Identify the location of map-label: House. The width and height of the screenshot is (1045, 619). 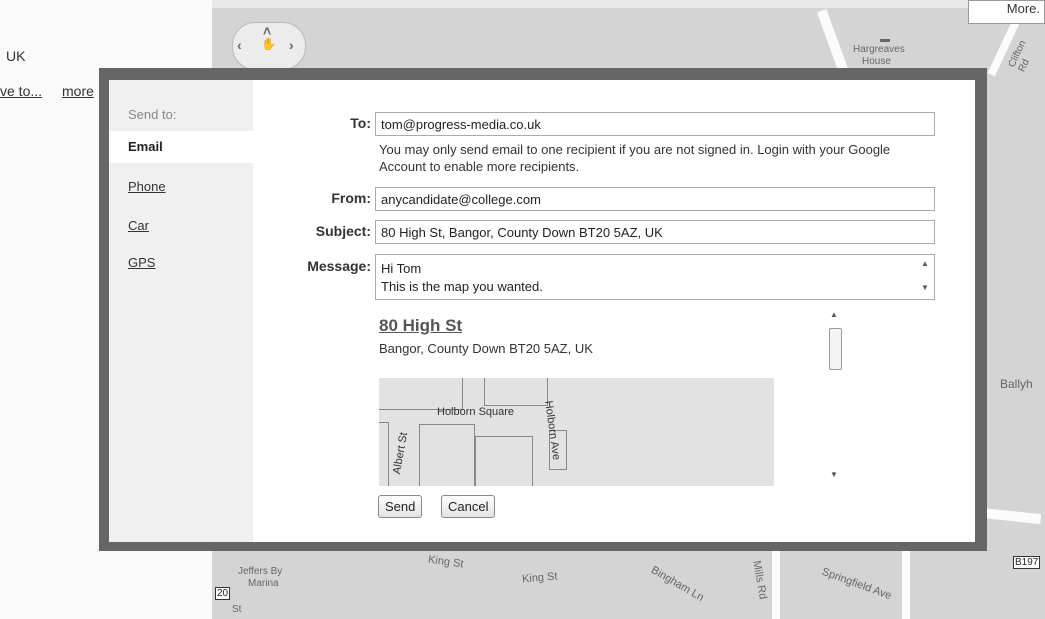
(876, 61).